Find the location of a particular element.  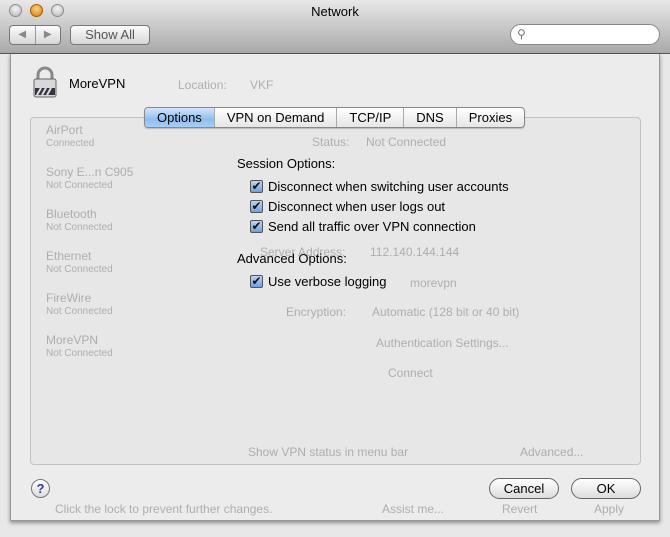

location-label: Location: is located at coordinates (202, 85).